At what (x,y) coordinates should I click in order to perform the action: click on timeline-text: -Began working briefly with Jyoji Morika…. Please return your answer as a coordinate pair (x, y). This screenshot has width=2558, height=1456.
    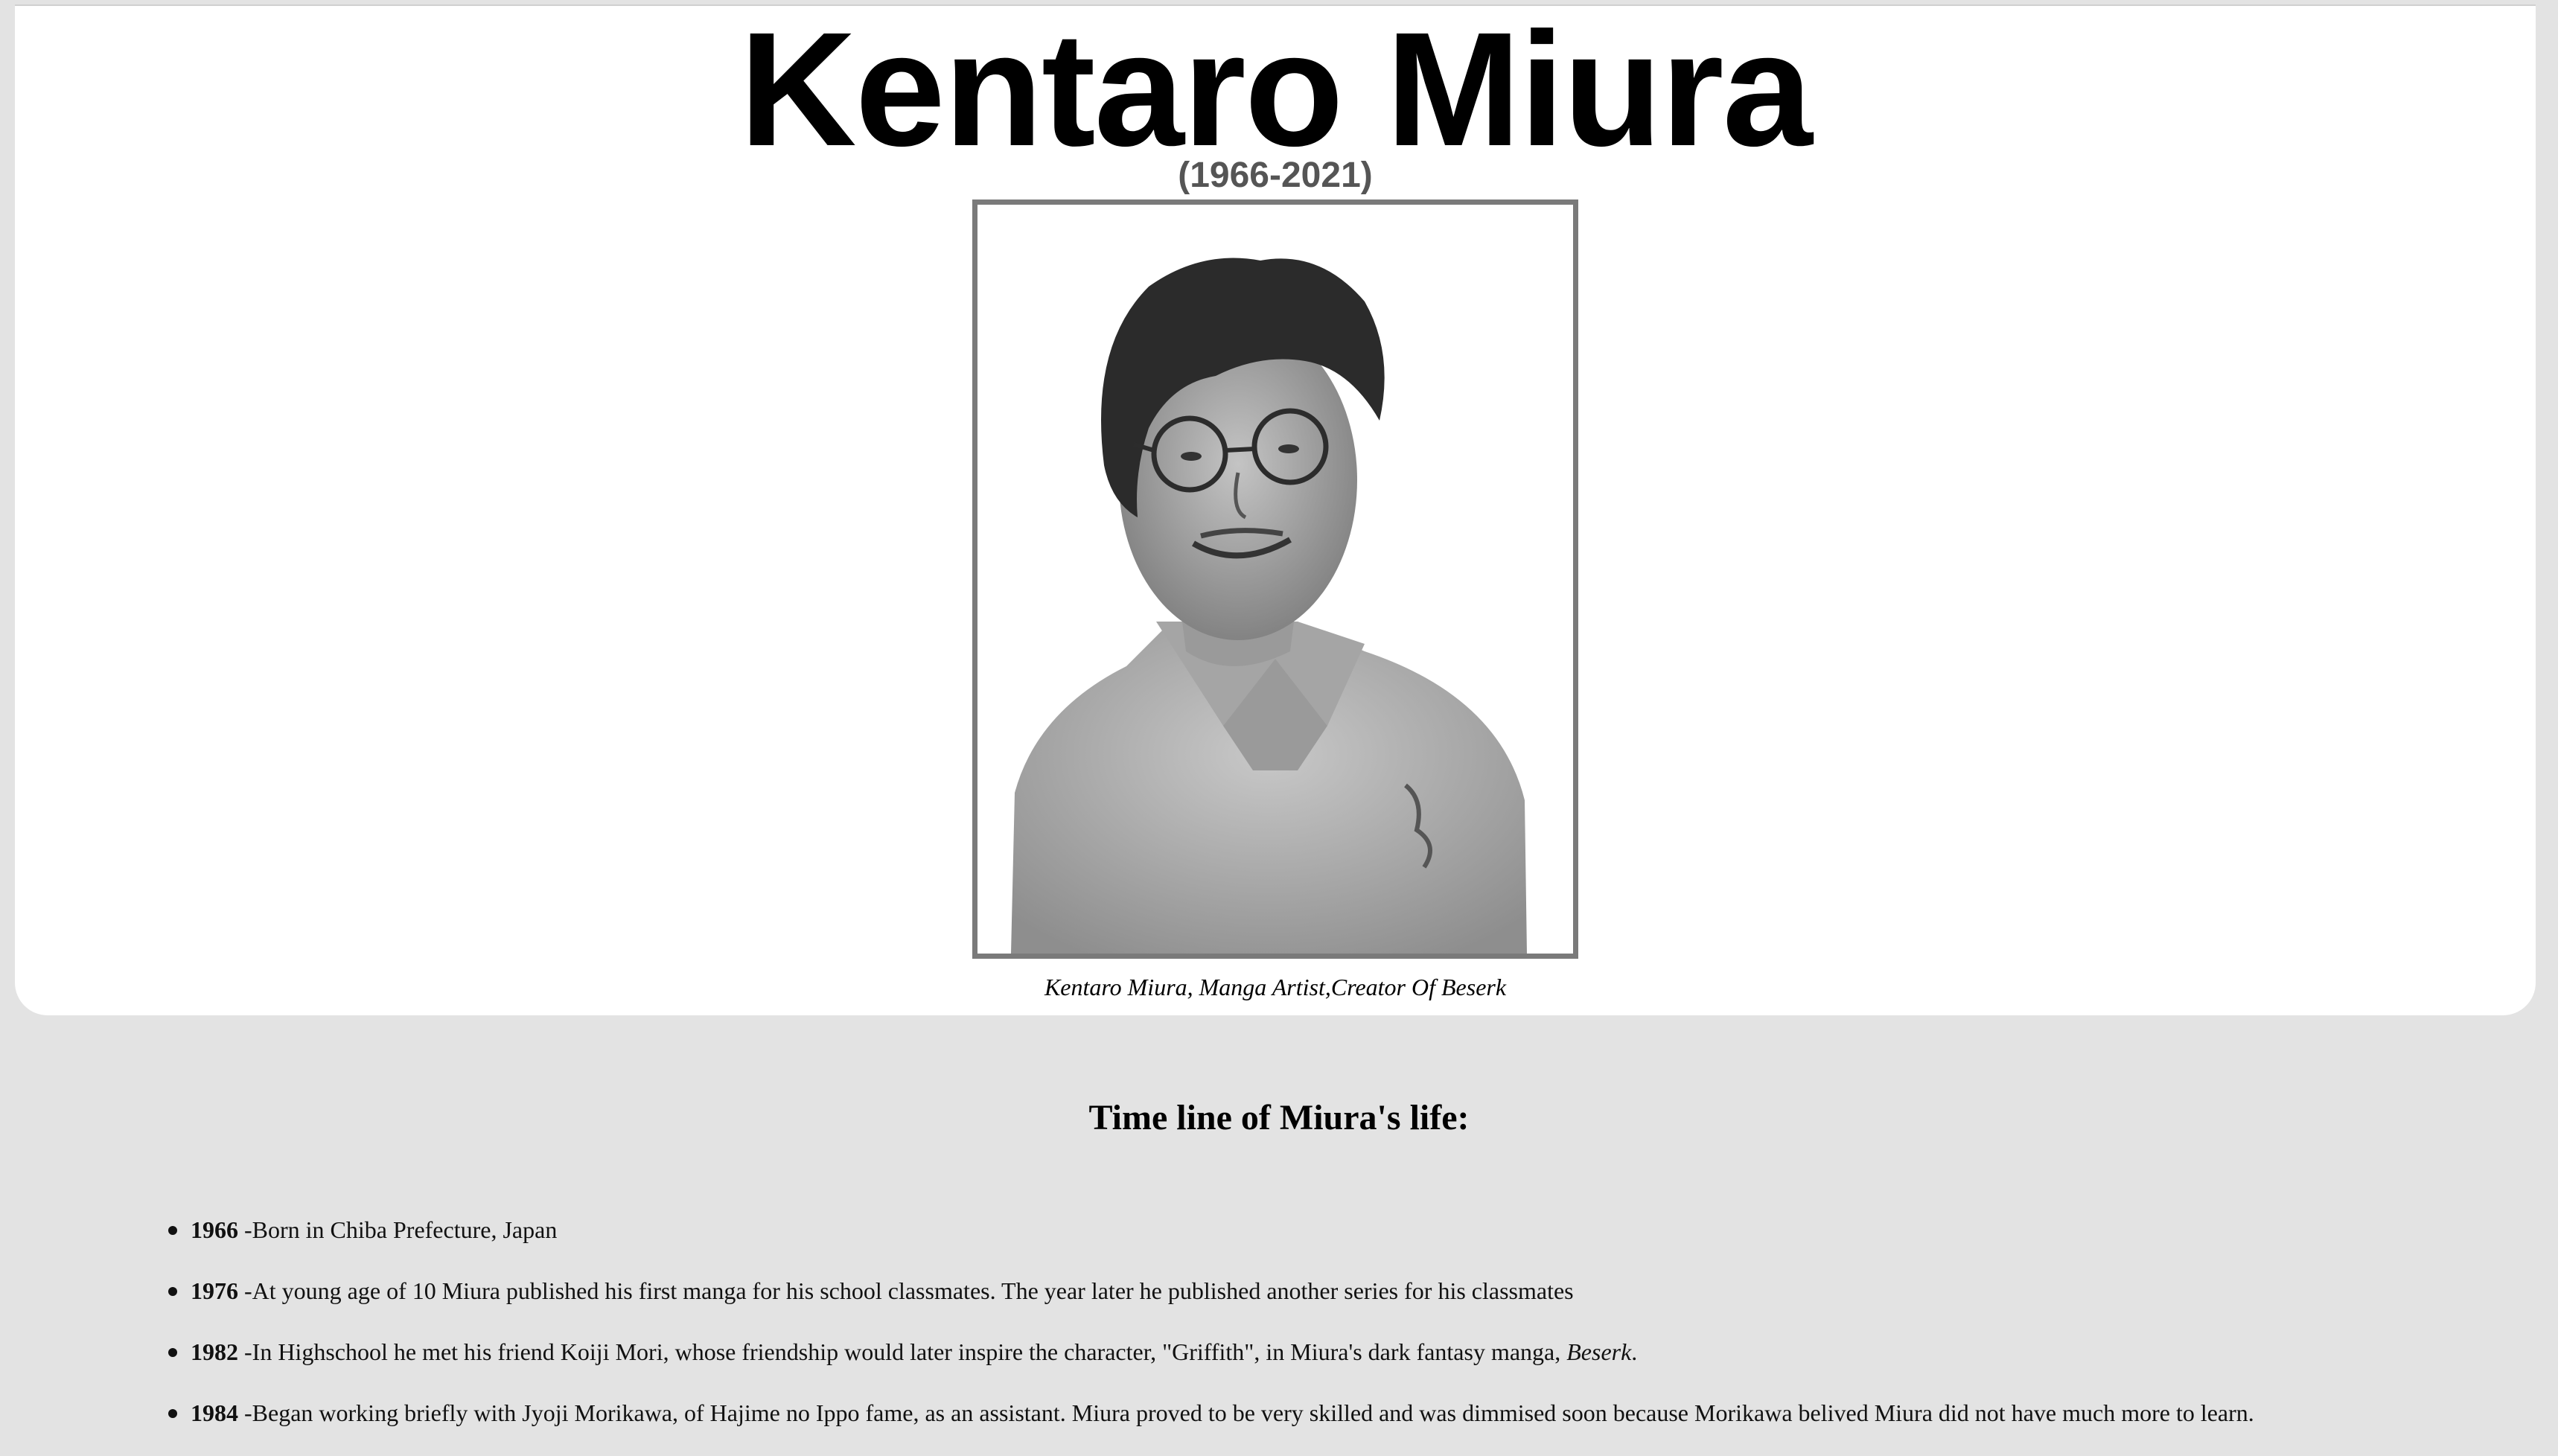
    Looking at the image, I should click on (1246, 1412).